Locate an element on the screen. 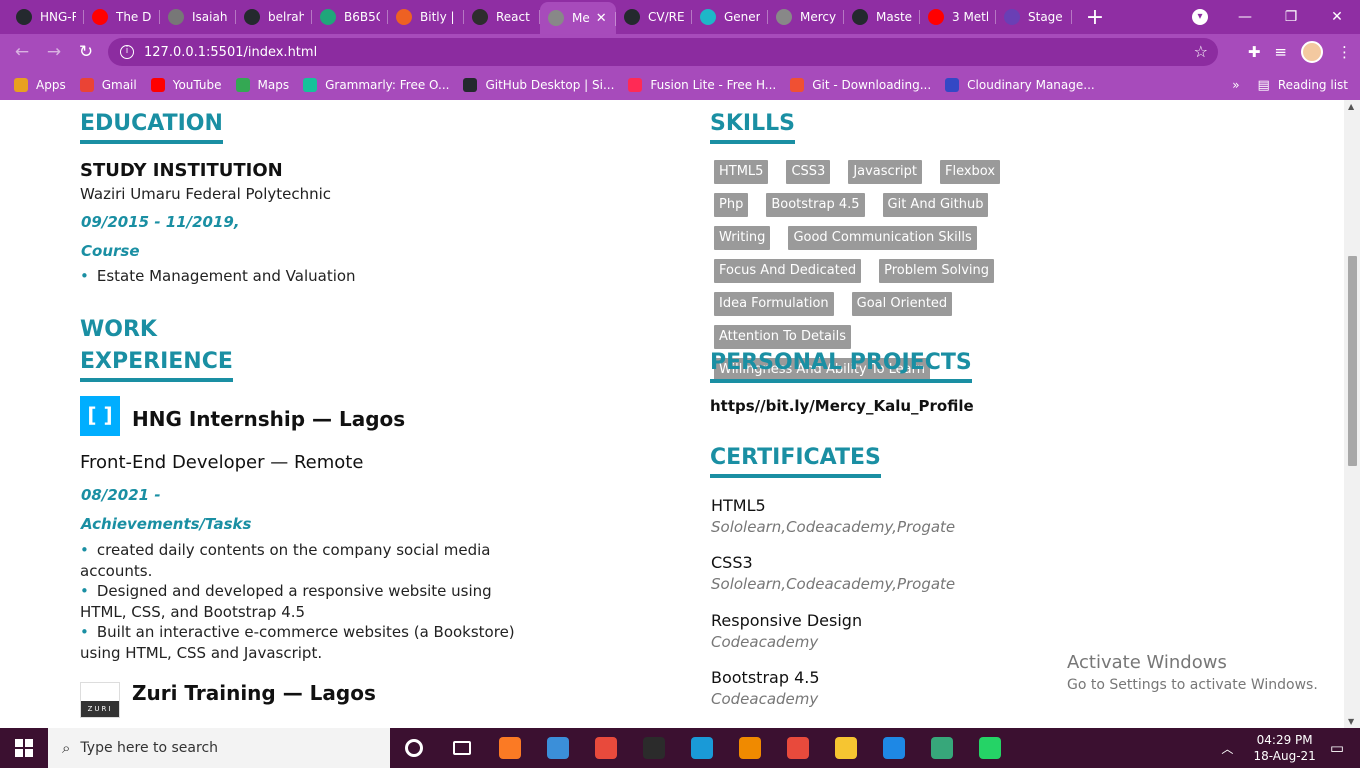 The image size is (1360, 768). search-icon: ⌕ is located at coordinates (66, 748).